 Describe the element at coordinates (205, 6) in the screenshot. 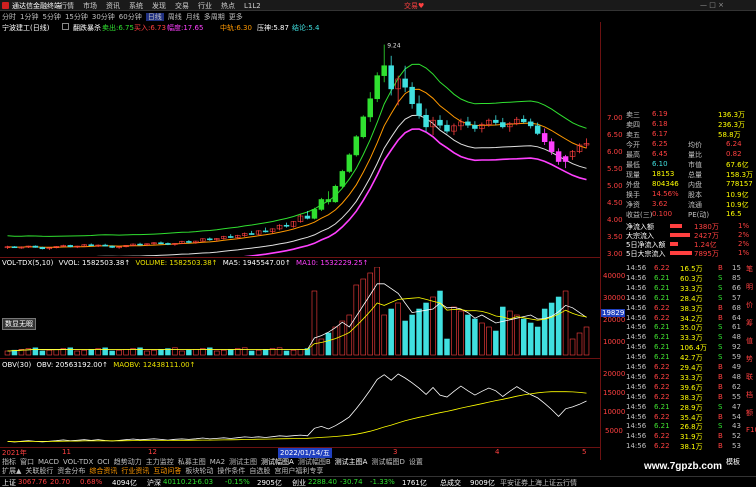

I see `menu-item-6: 行业` at that location.